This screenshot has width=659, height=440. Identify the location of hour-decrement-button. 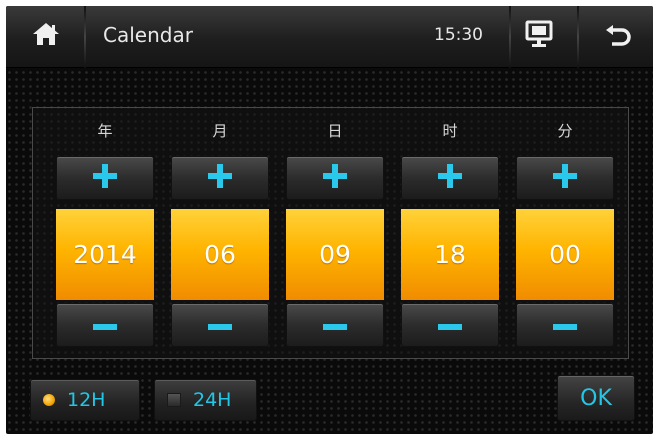
(450, 325).